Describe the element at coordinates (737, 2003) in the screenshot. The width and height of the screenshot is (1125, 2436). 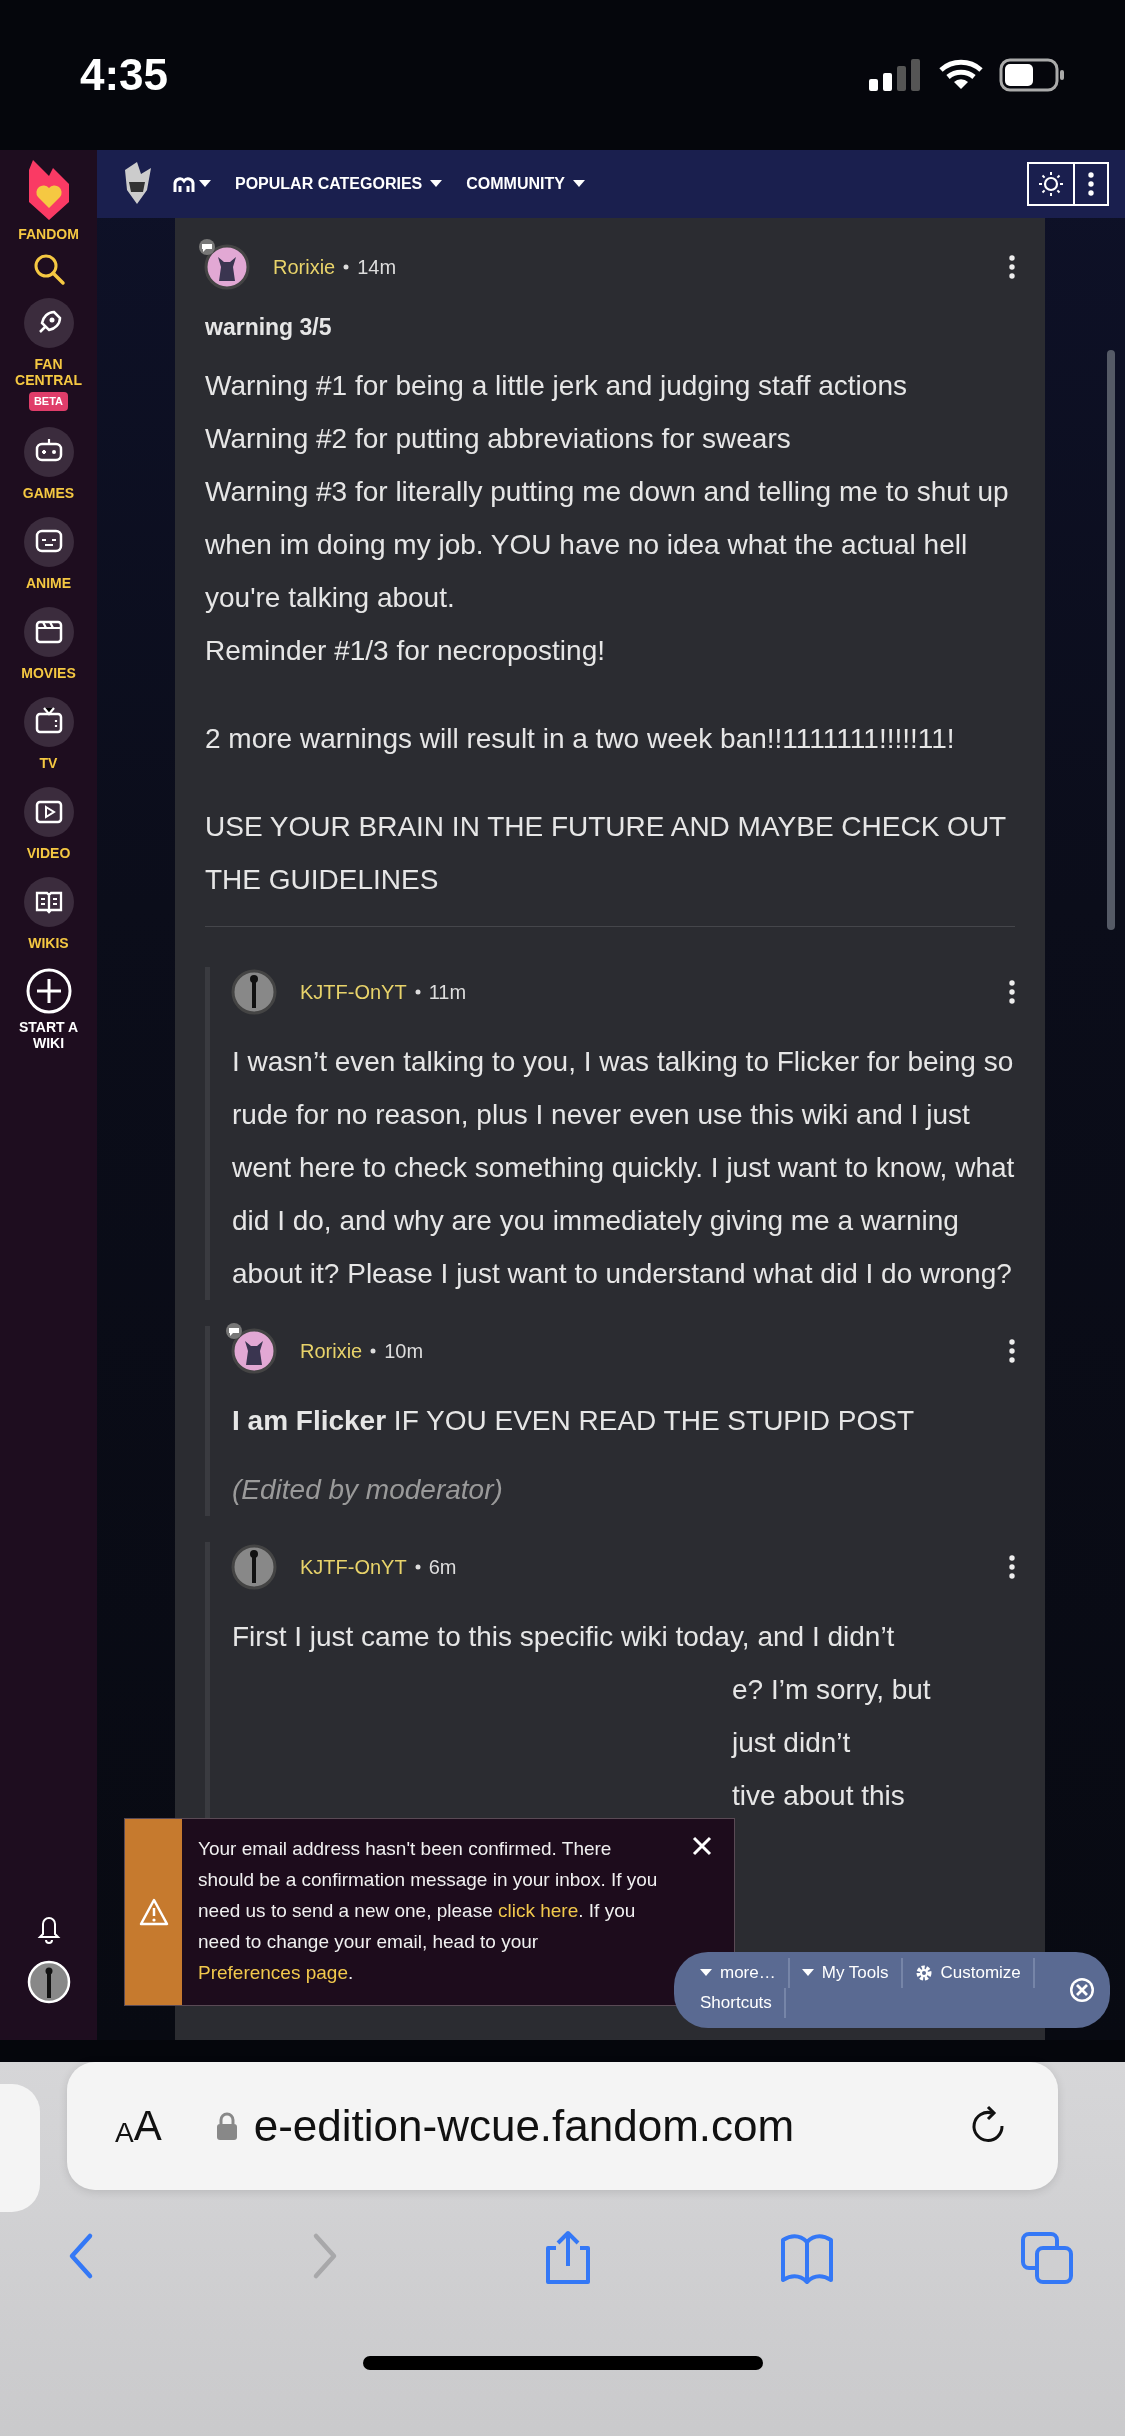
I see `toolbar-item: Shortcuts` at that location.